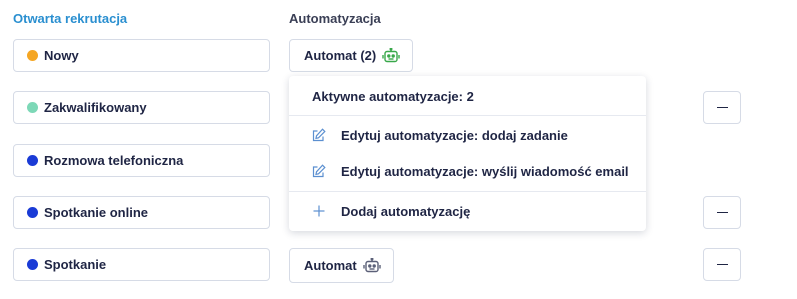 The width and height of the screenshot is (797, 299). What do you see at coordinates (95, 107) in the screenshot?
I see `stage-label: Zakwalifikowany` at bounding box center [95, 107].